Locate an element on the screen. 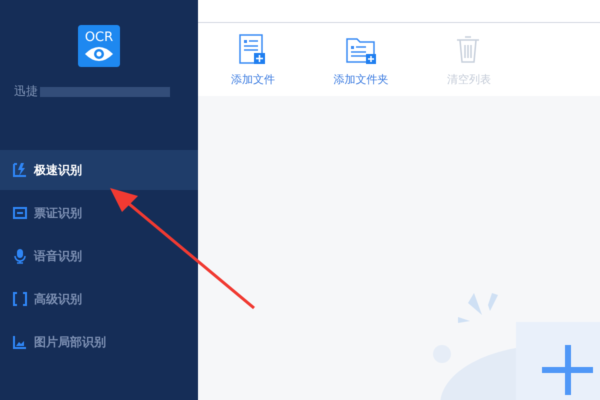 This screenshot has height=400, width=600. ocr-logo: OCR is located at coordinates (99, 46).